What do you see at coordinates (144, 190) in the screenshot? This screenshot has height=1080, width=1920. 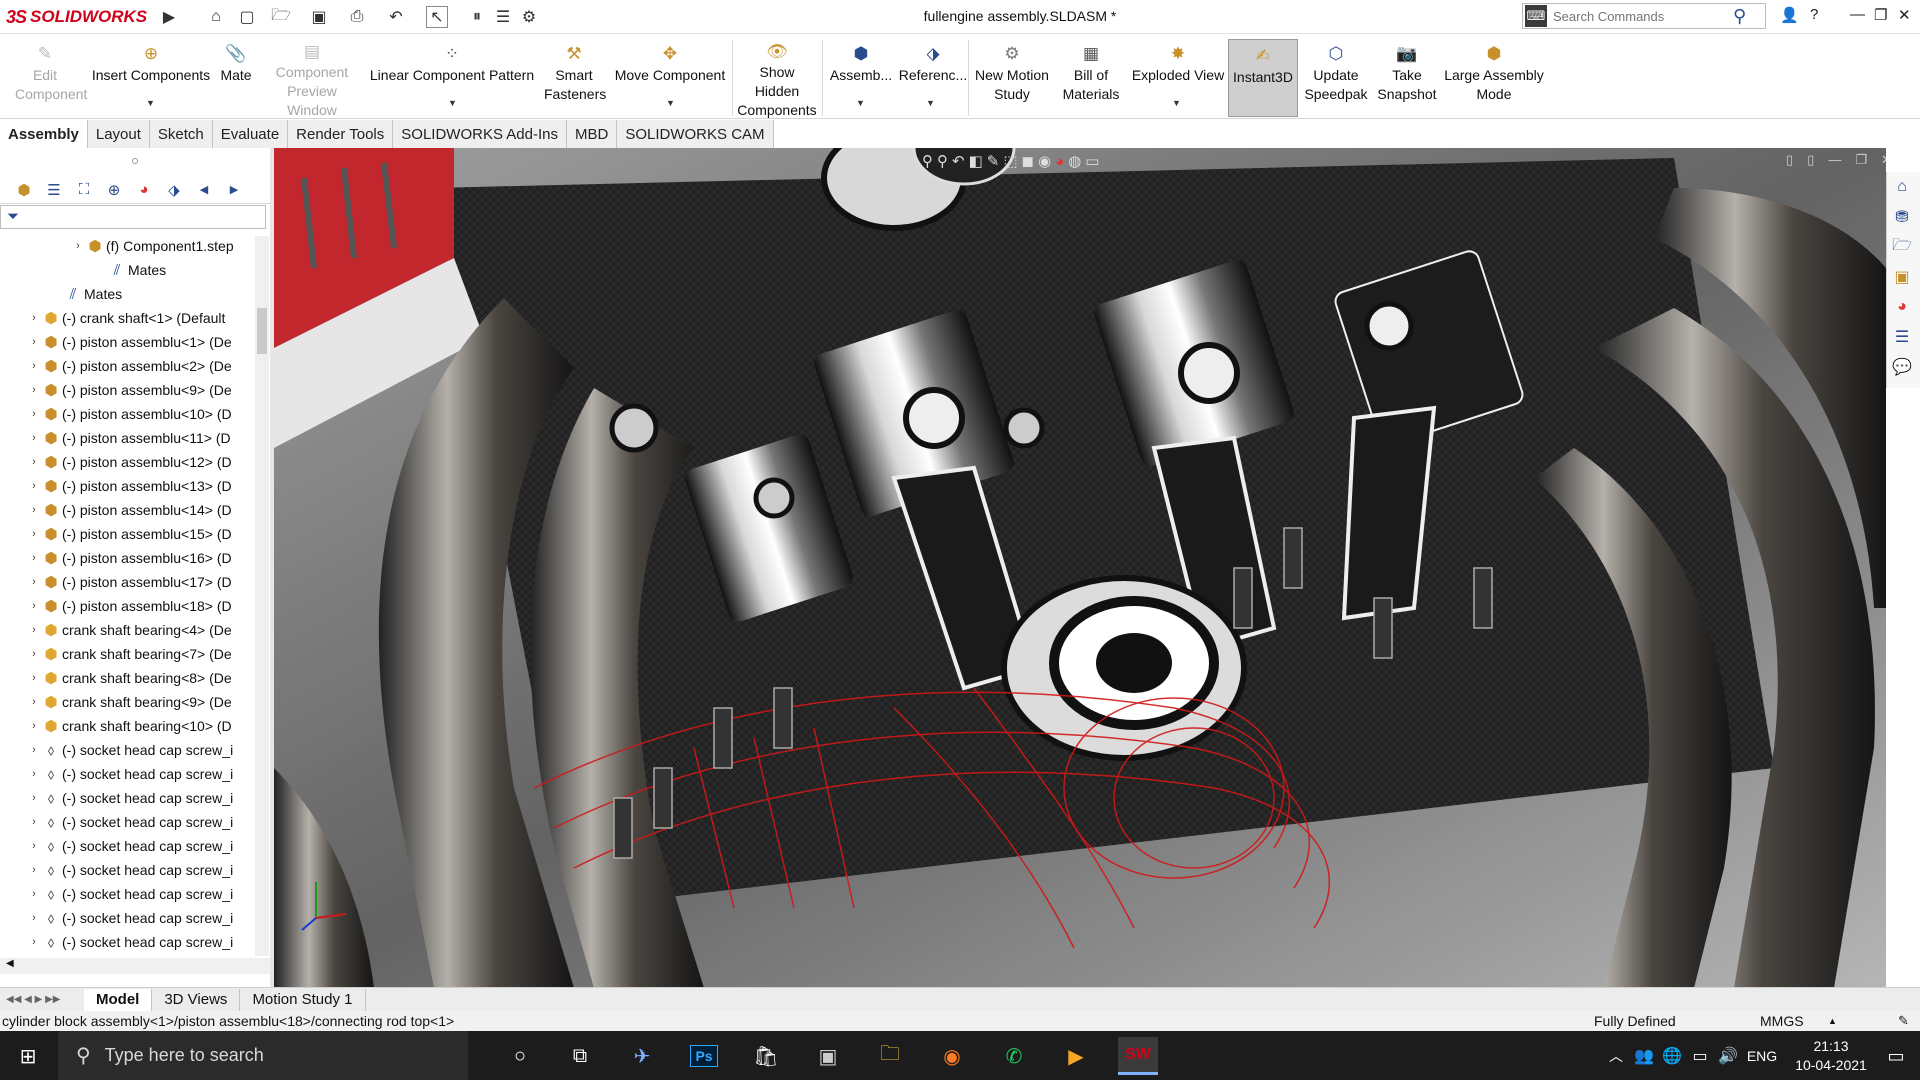 I see `display-manager-icon: ◕` at bounding box center [144, 190].